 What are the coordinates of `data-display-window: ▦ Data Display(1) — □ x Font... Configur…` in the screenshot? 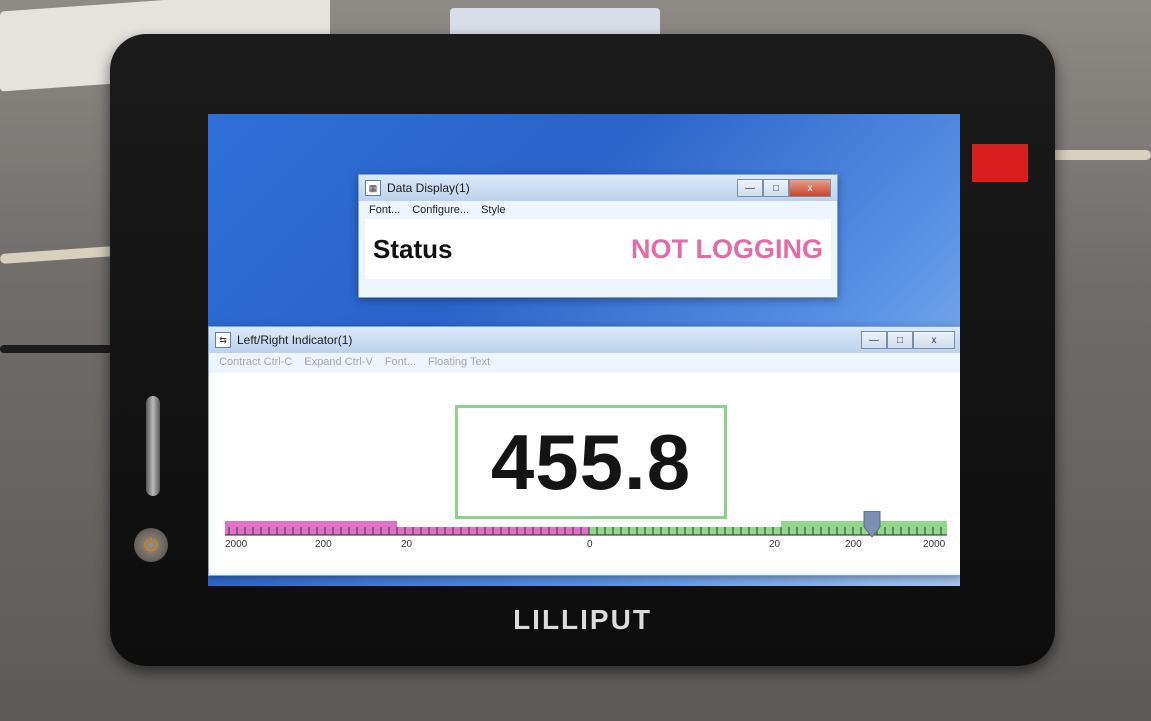 It's located at (598, 236).